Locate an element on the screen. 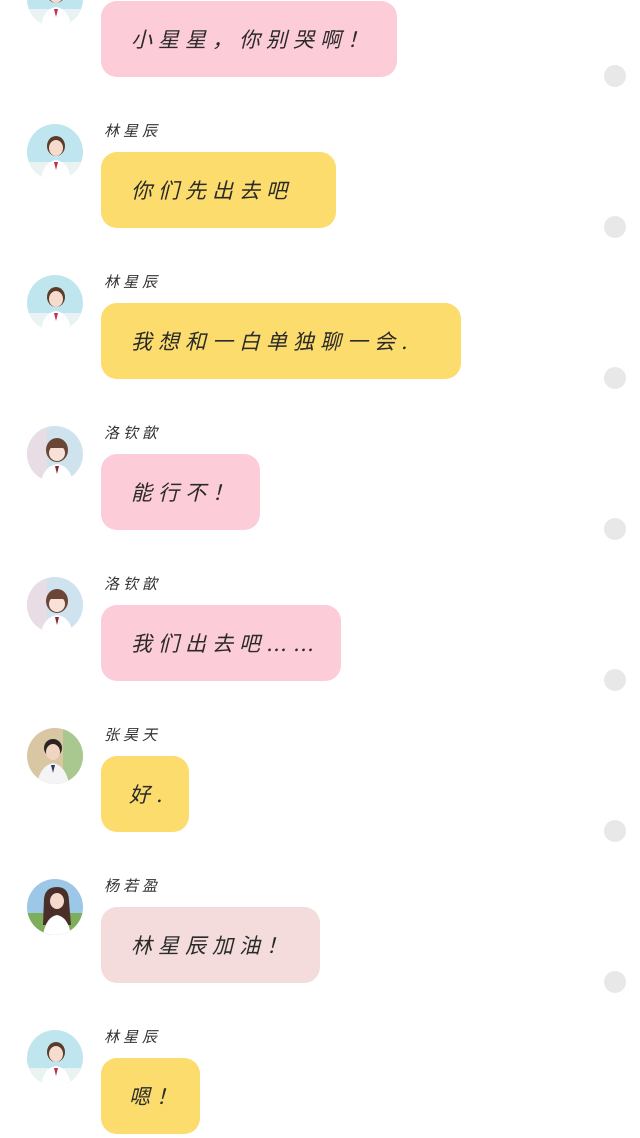 The height and width of the screenshot is (1138, 640). sender-name: 张昊天 is located at coordinates (133, 735).